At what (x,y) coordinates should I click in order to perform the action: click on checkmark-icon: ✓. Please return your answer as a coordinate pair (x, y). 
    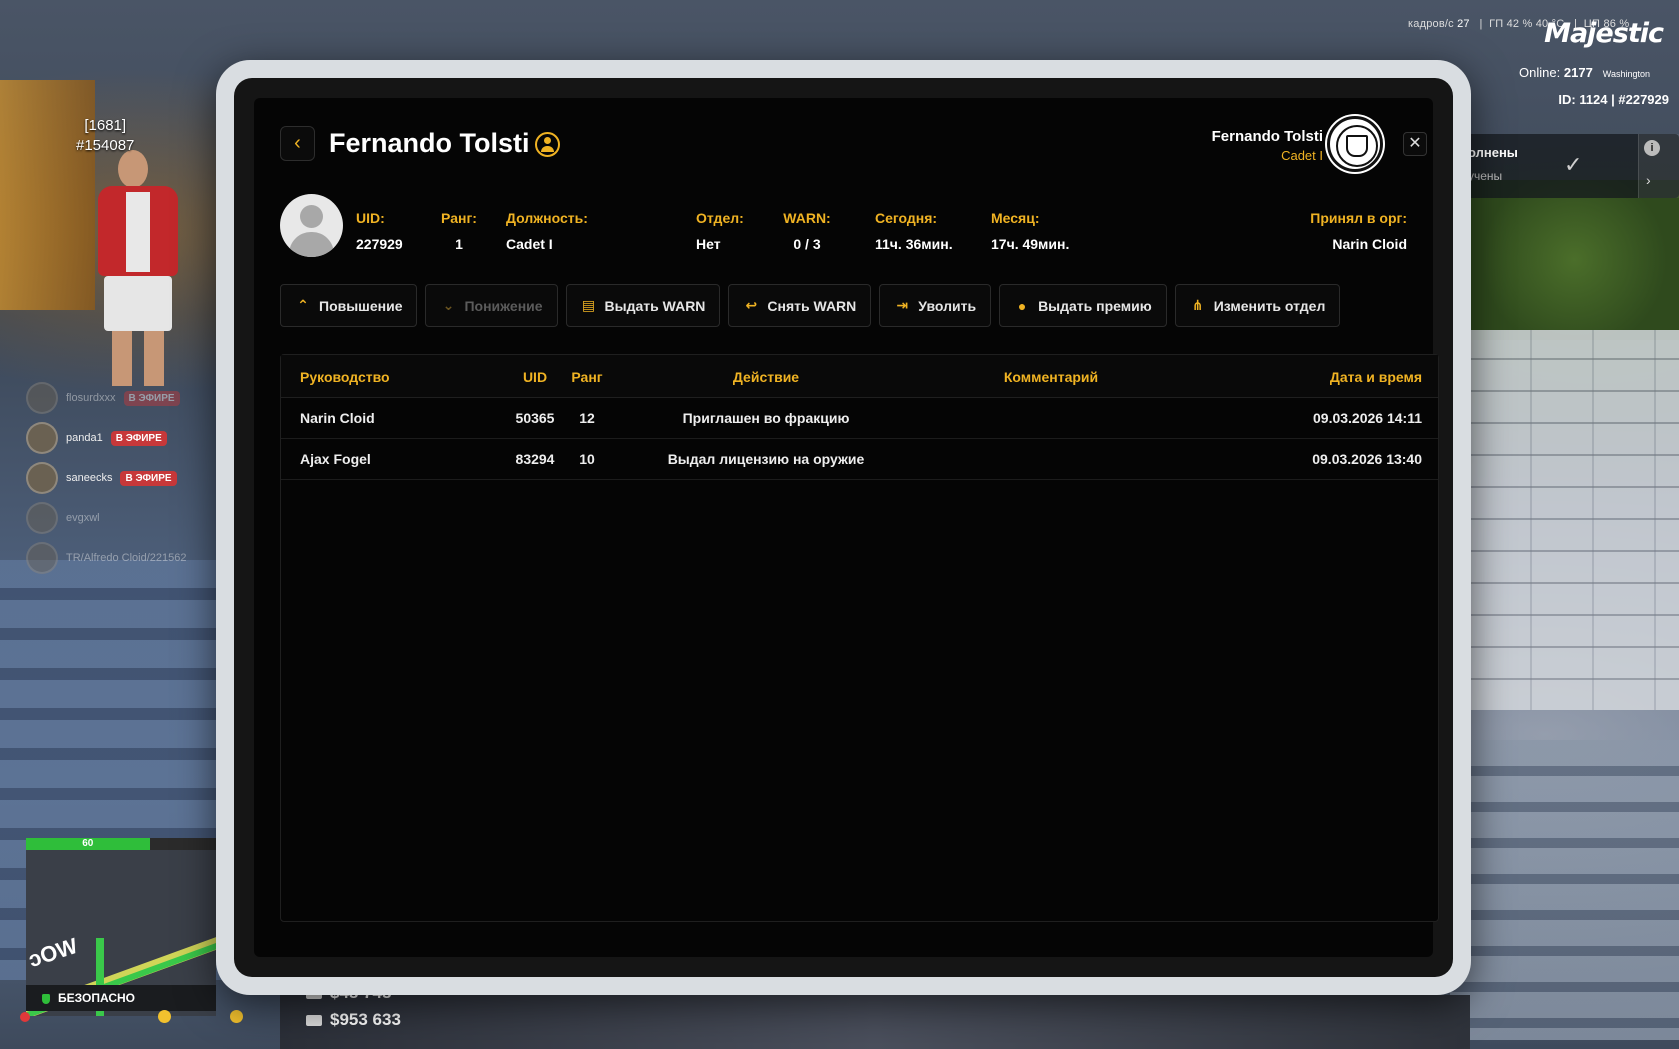
    Looking at the image, I should click on (1573, 164).